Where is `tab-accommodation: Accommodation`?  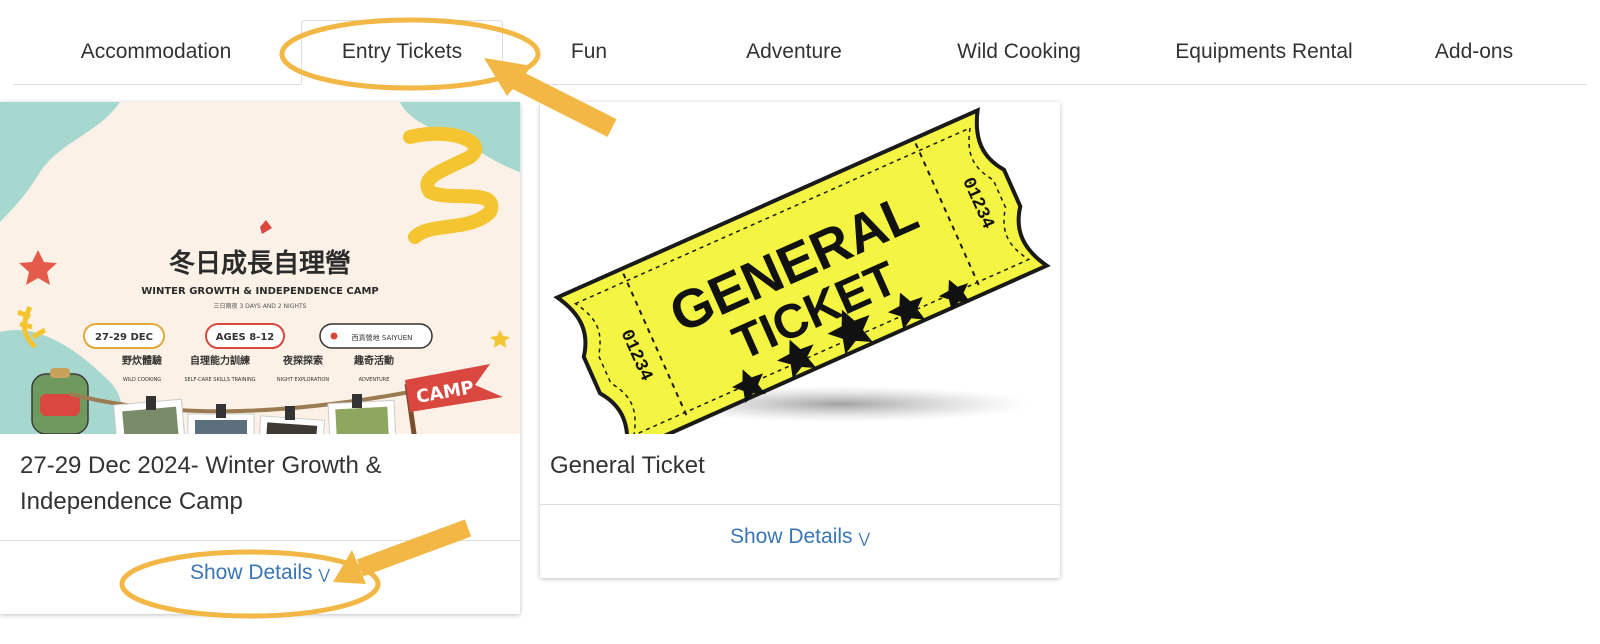
tab-accommodation: Accommodation is located at coordinates (156, 52).